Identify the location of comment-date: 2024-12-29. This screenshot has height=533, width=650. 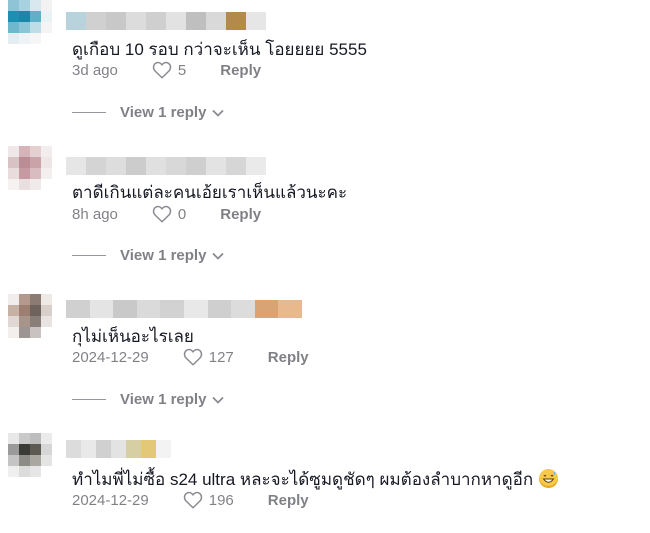
(110, 500).